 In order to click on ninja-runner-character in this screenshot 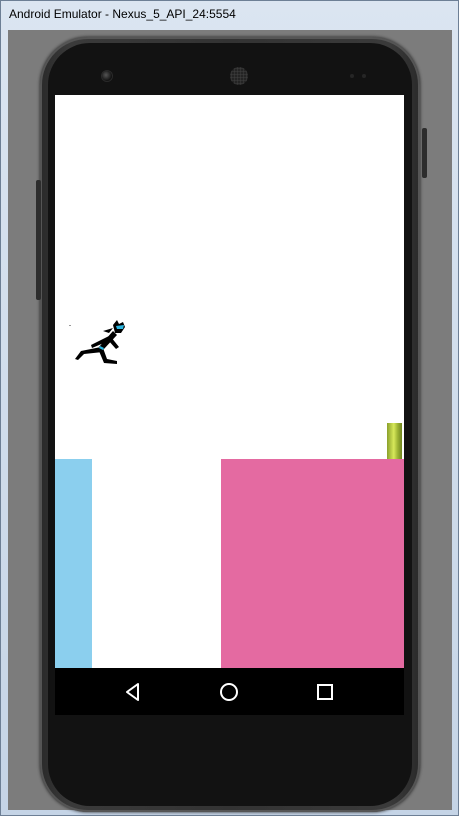, I will do `click(100, 342)`.